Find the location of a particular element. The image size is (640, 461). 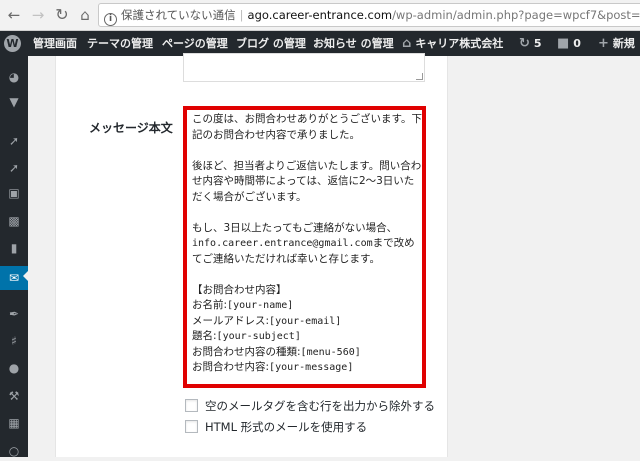

html-mail-option: HTML 形式のメールを使用する is located at coordinates (276, 427).